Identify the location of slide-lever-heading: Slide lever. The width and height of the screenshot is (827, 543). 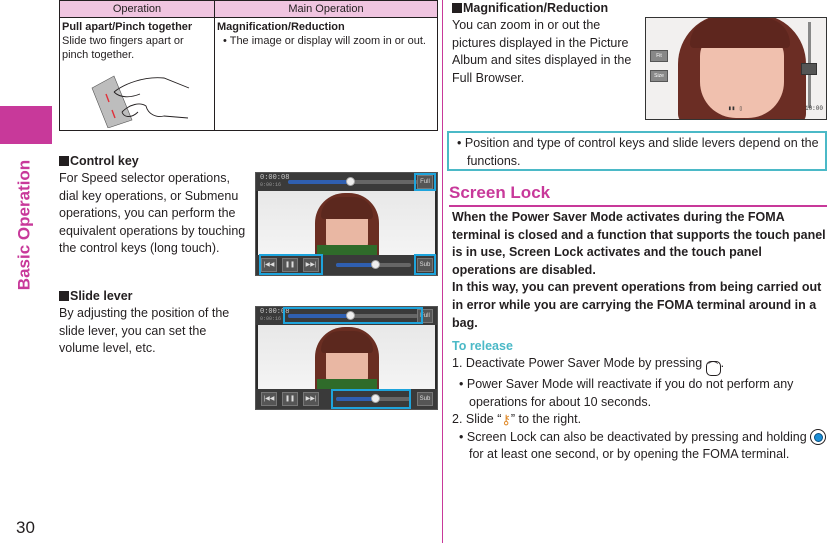
(154, 296).